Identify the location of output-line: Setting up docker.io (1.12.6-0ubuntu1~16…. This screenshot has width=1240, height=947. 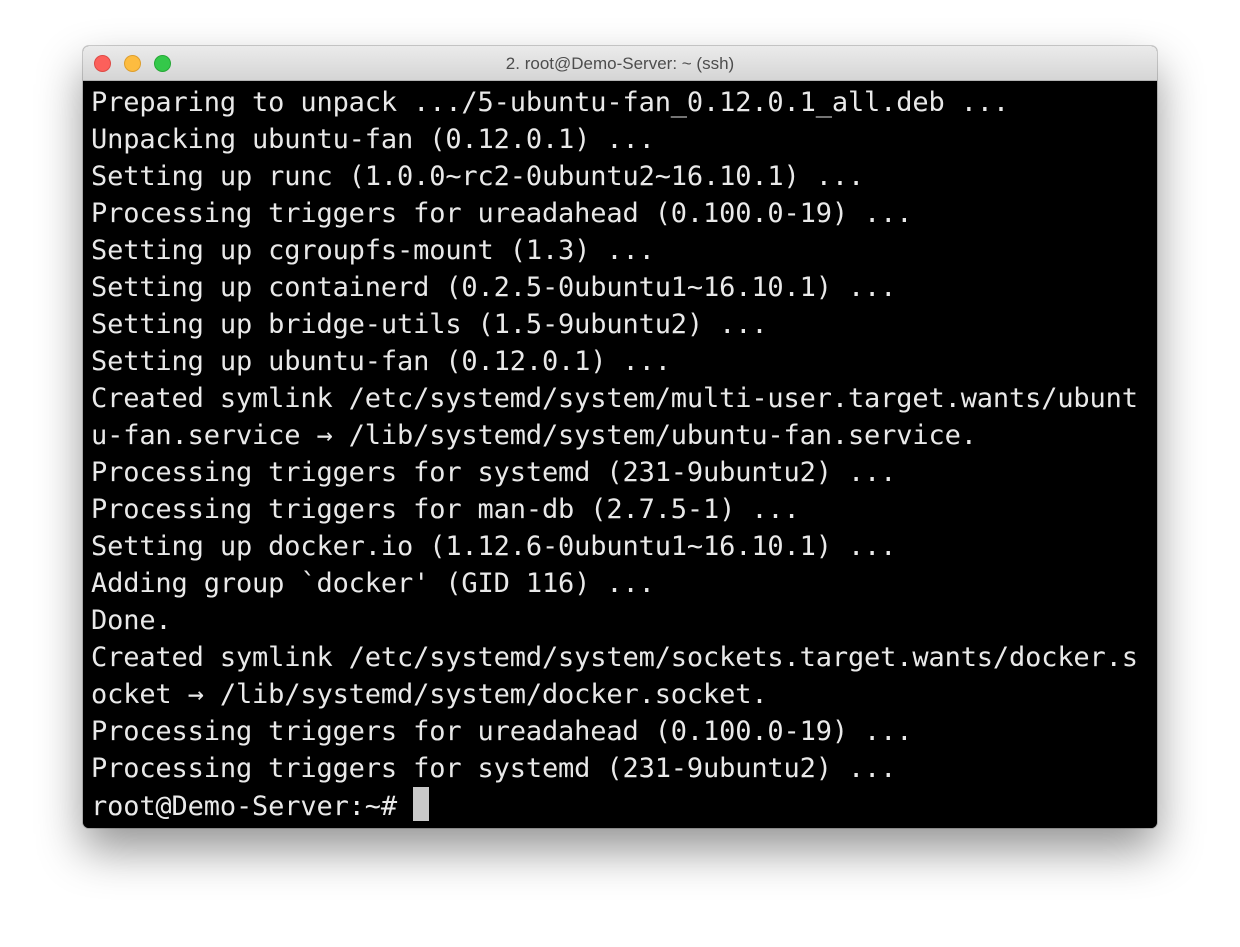
(494, 546).